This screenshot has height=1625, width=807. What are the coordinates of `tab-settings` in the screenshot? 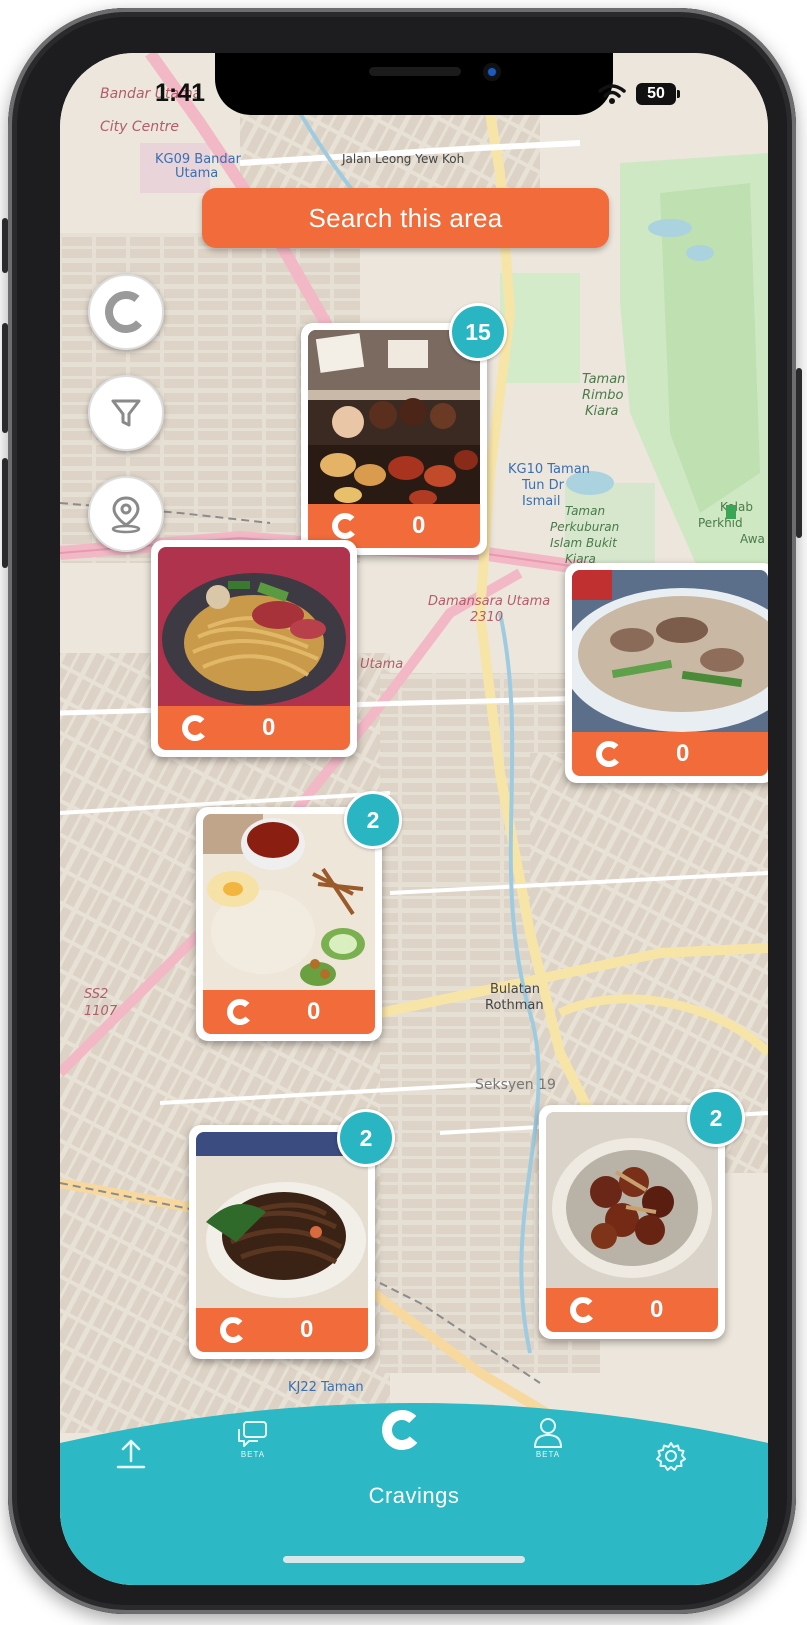 It's located at (671, 1456).